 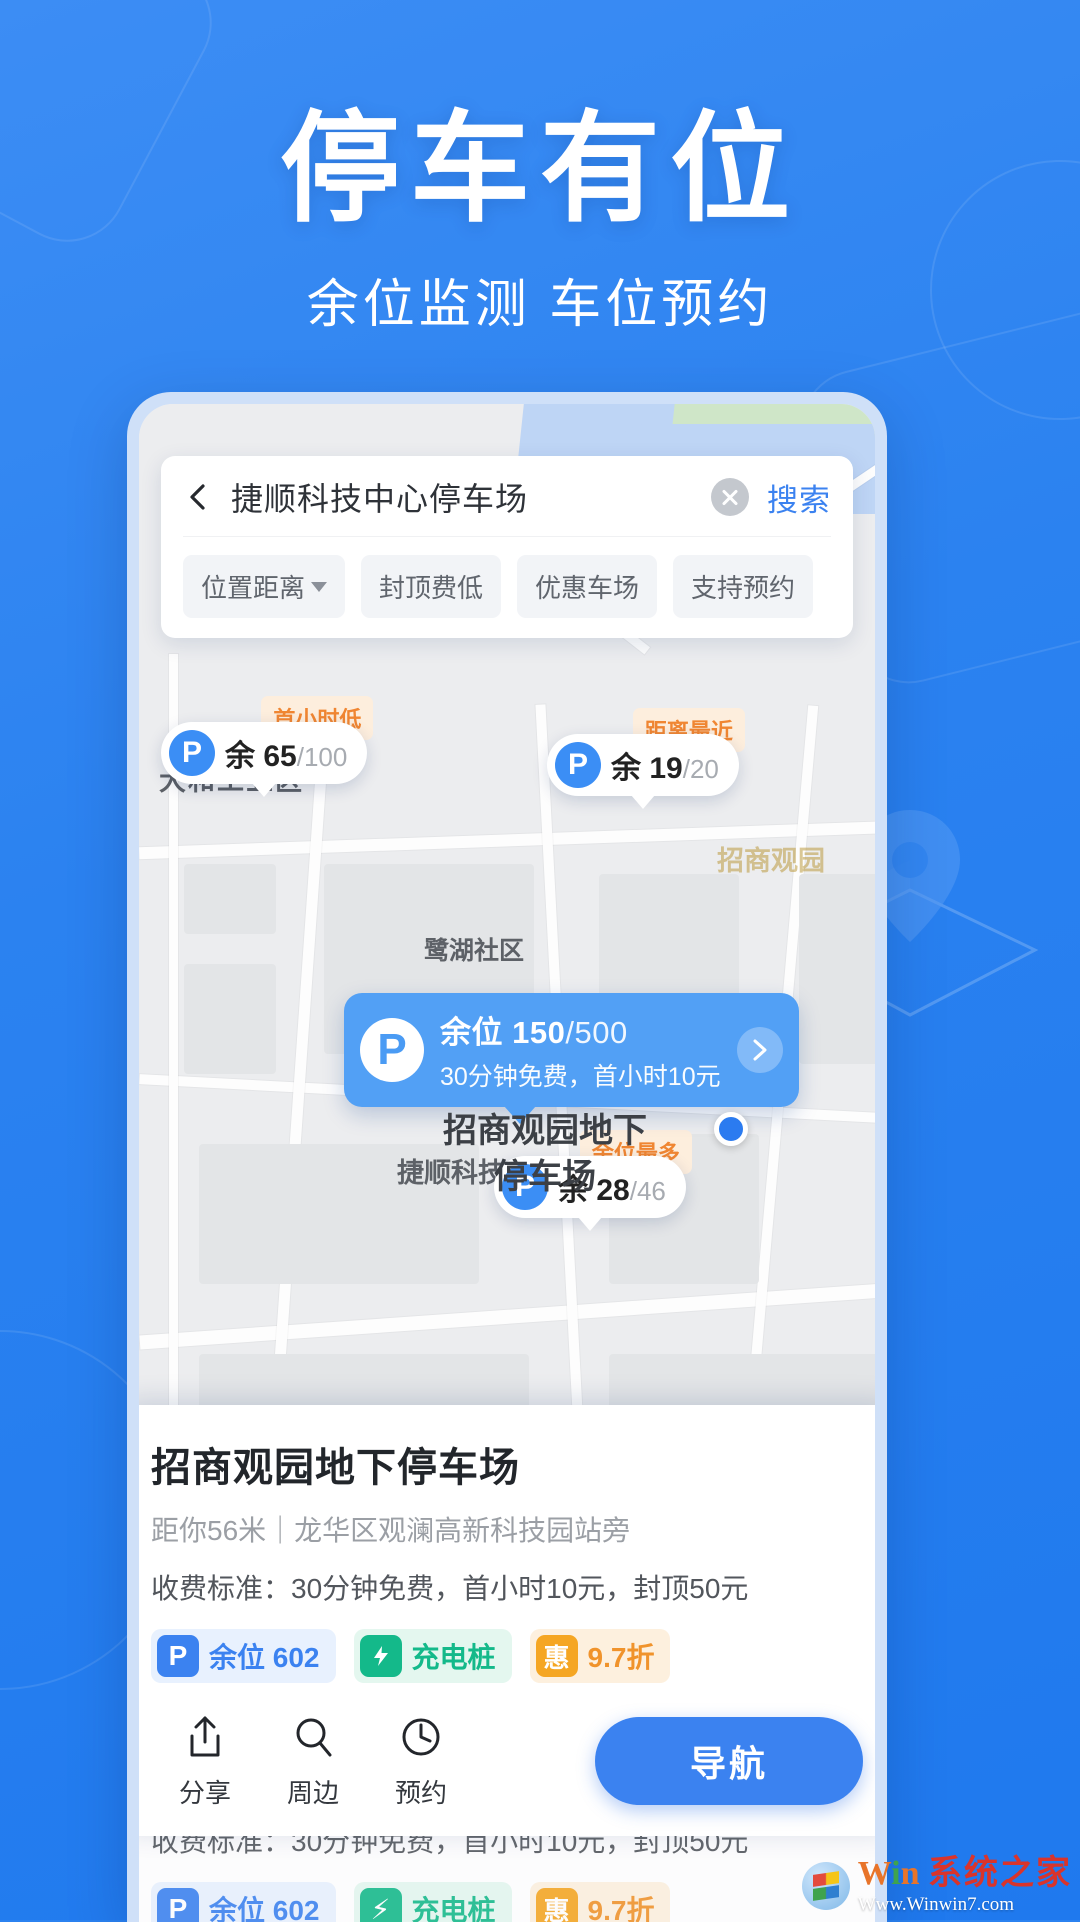 I want to click on action-reserve-label: 预约, so click(x=420, y=1793).